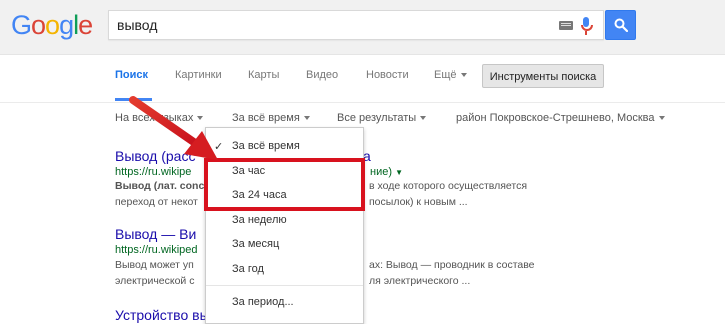 The image size is (725, 324). What do you see at coordinates (448, 186) in the screenshot?
I see `result-snippet-tail: в ходе которого осуществляется` at bounding box center [448, 186].